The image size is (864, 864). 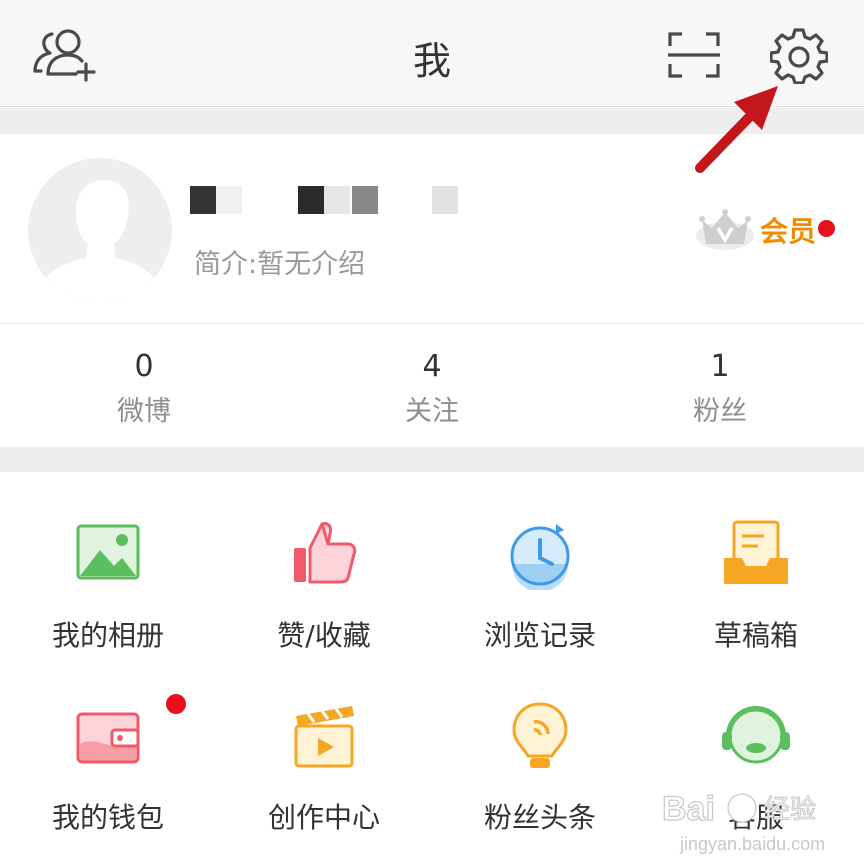 I want to click on menu-item-wallet: 我的钱包, so click(x=108, y=744).